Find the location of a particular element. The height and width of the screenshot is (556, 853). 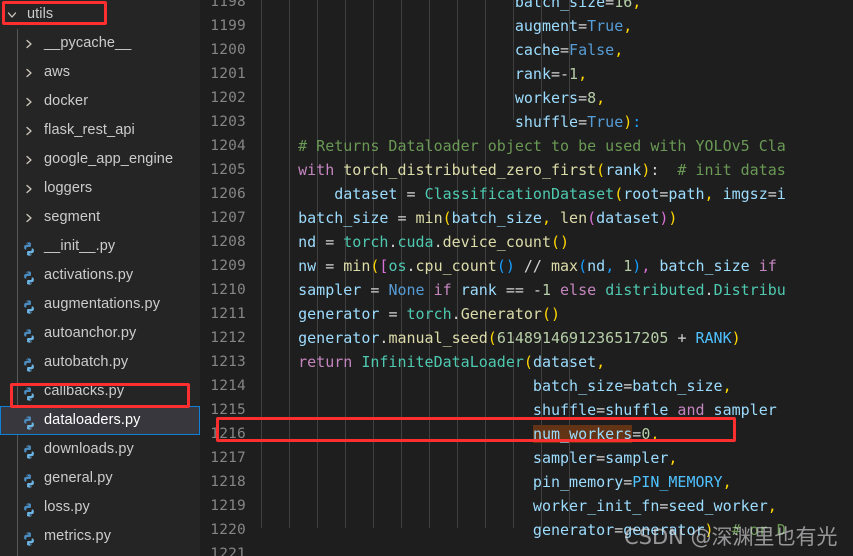

tree-item-aws: aws is located at coordinates (100, 72).